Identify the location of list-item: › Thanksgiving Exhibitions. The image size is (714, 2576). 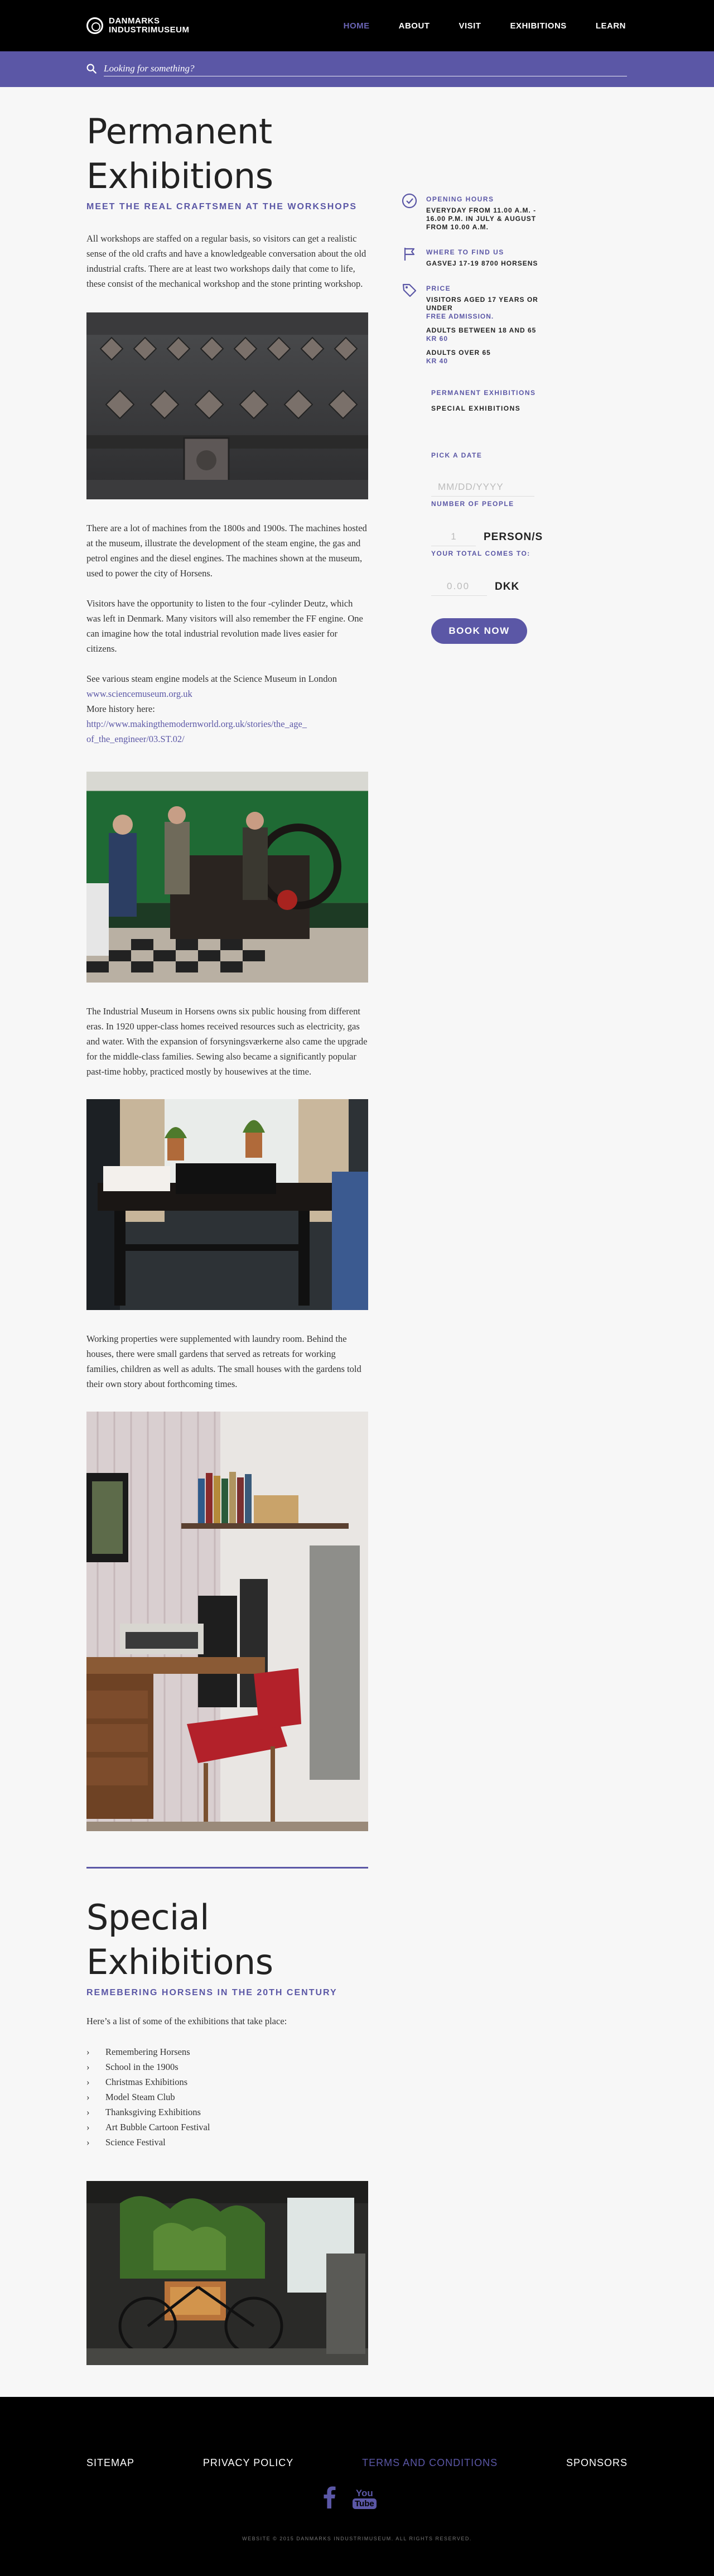
(227, 2113).